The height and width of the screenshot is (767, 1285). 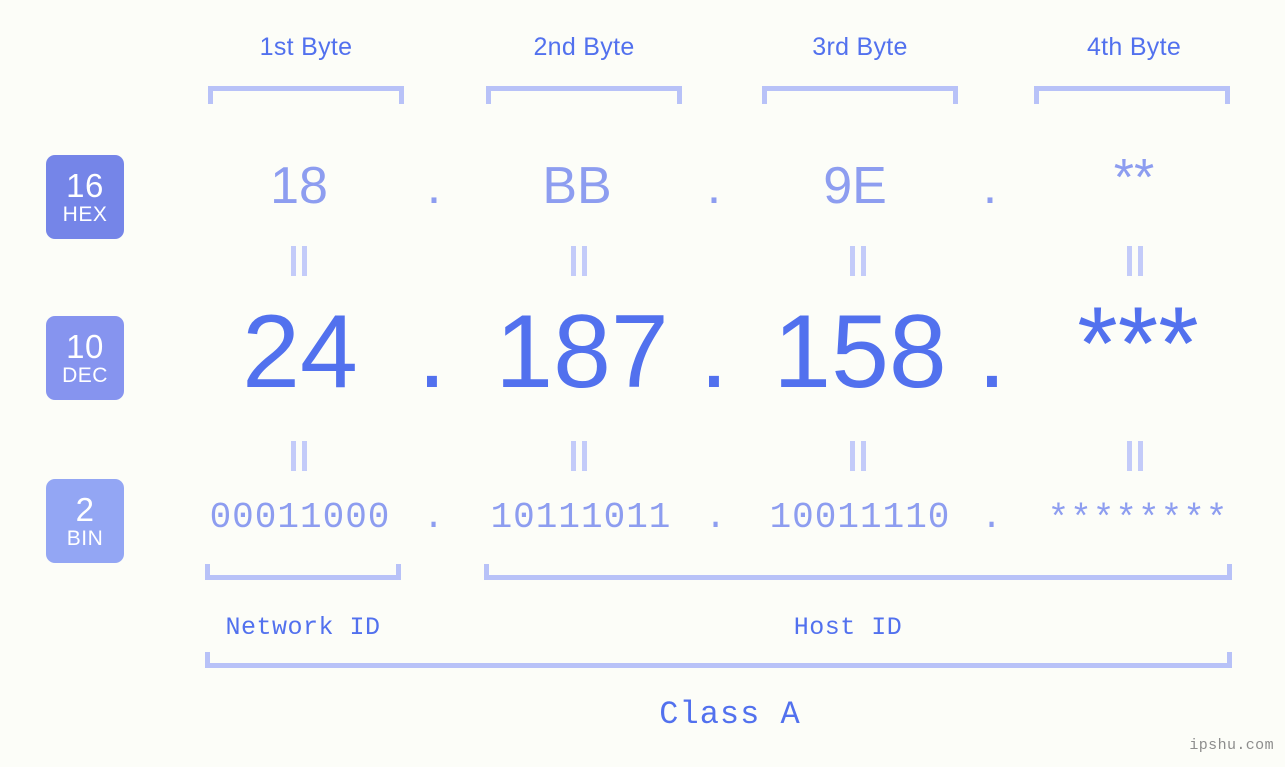 What do you see at coordinates (300, 517) in the screenshot?
I see `binary-byte-1: 00011000` at bounding box center [300, 517].